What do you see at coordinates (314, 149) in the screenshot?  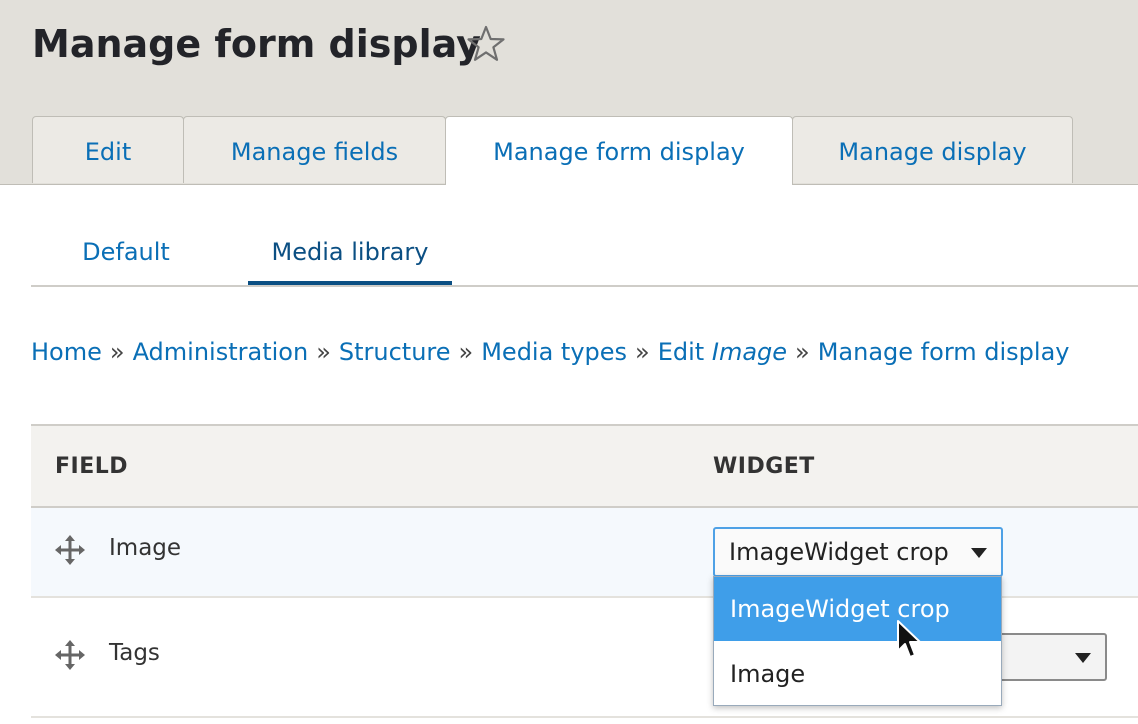 I see `tab-manage-fields: Manage fields` at bounding box center [314, 149].